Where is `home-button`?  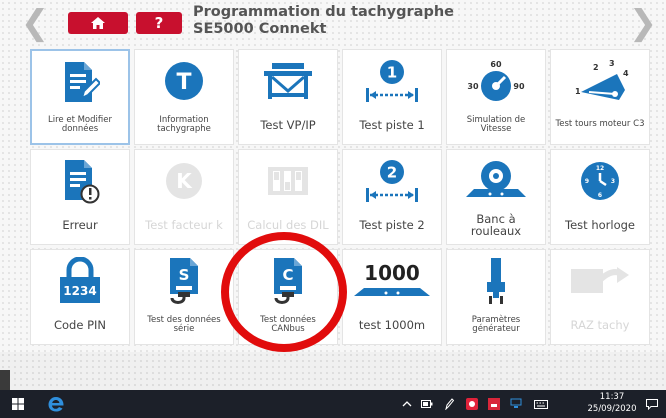
home-button is located at coordinates (98, 23).